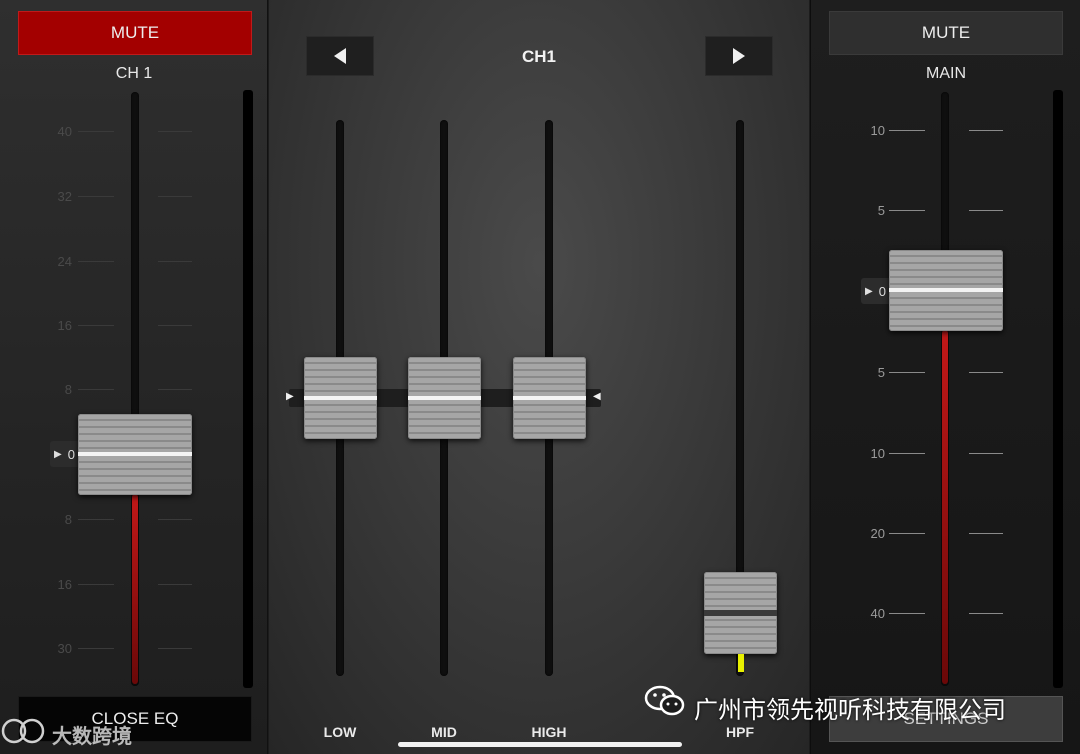 The height and width of the screenshot is (754, 1080). What do you see at coordinates (549, 732) in the screenshot?
I see `band-label-high: HIGH` at bounding box center [549, 732].